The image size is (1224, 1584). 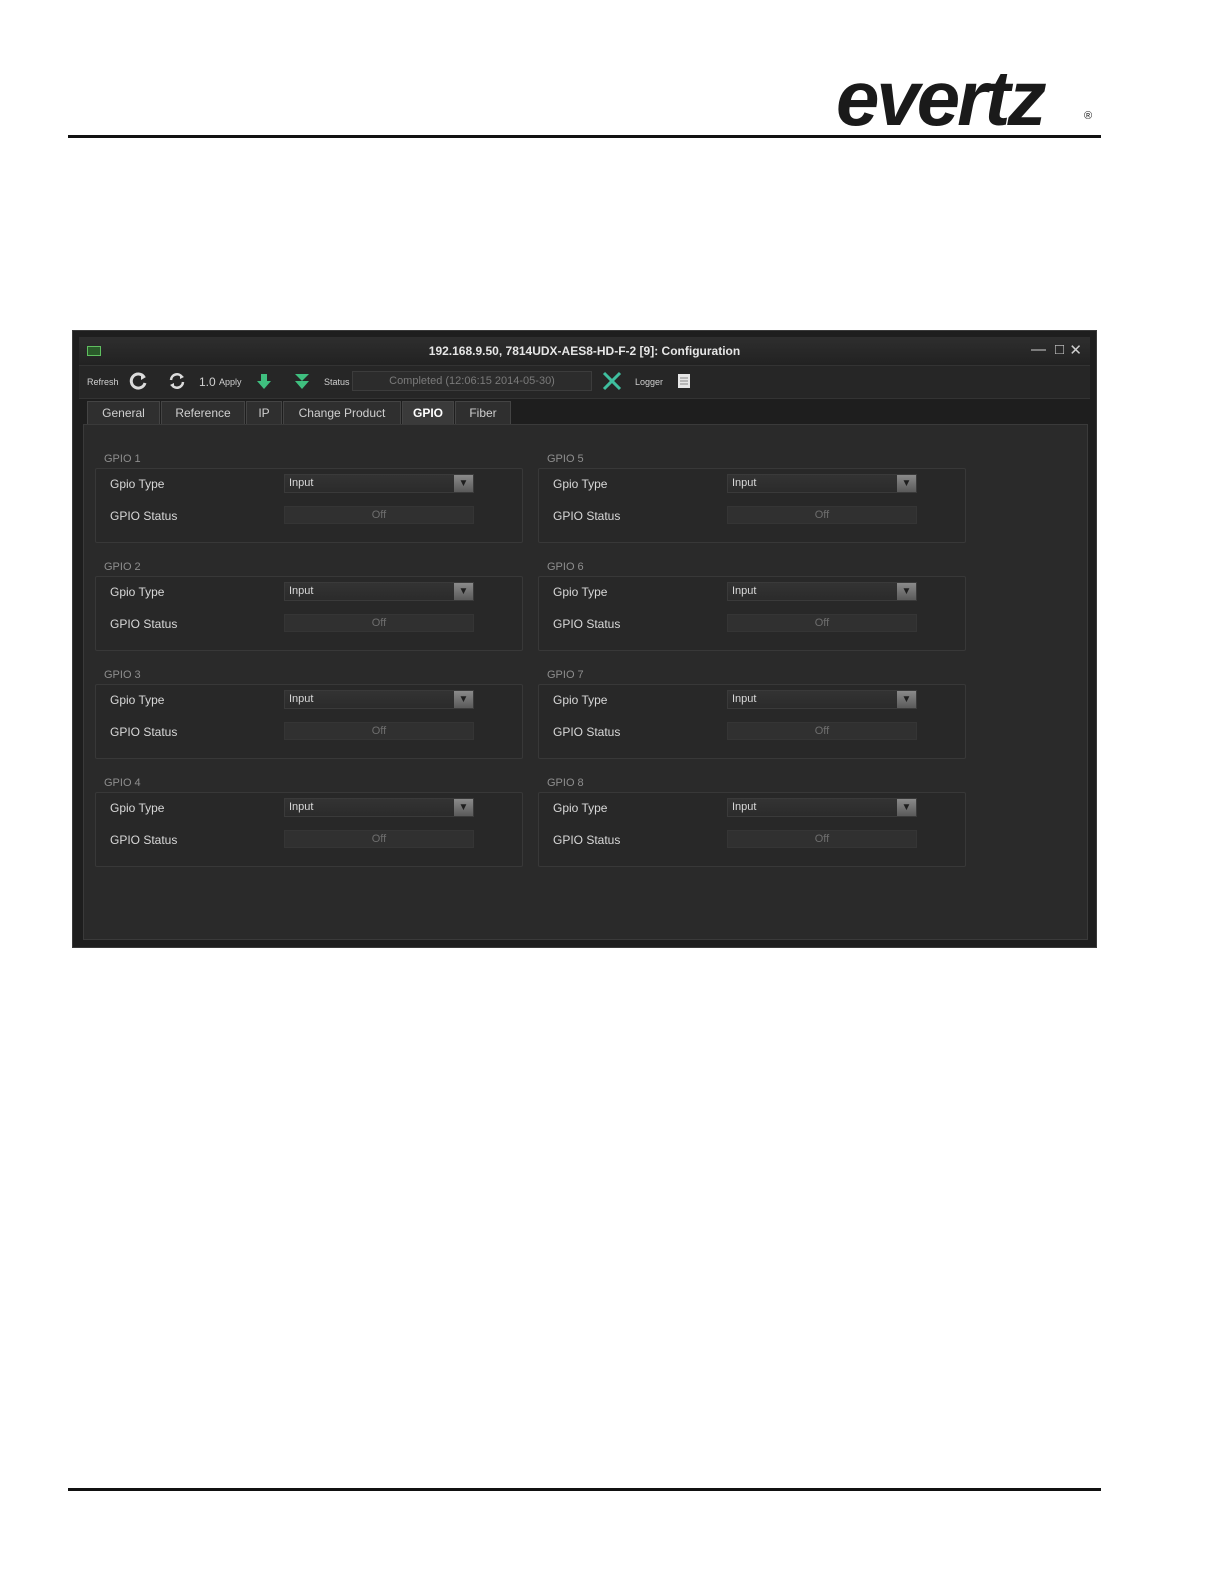 What do you see at coordinates (122, 567) in the screenshot?
I see `gpio-group-title: GPIO 2` at bounding box center [122, 567].